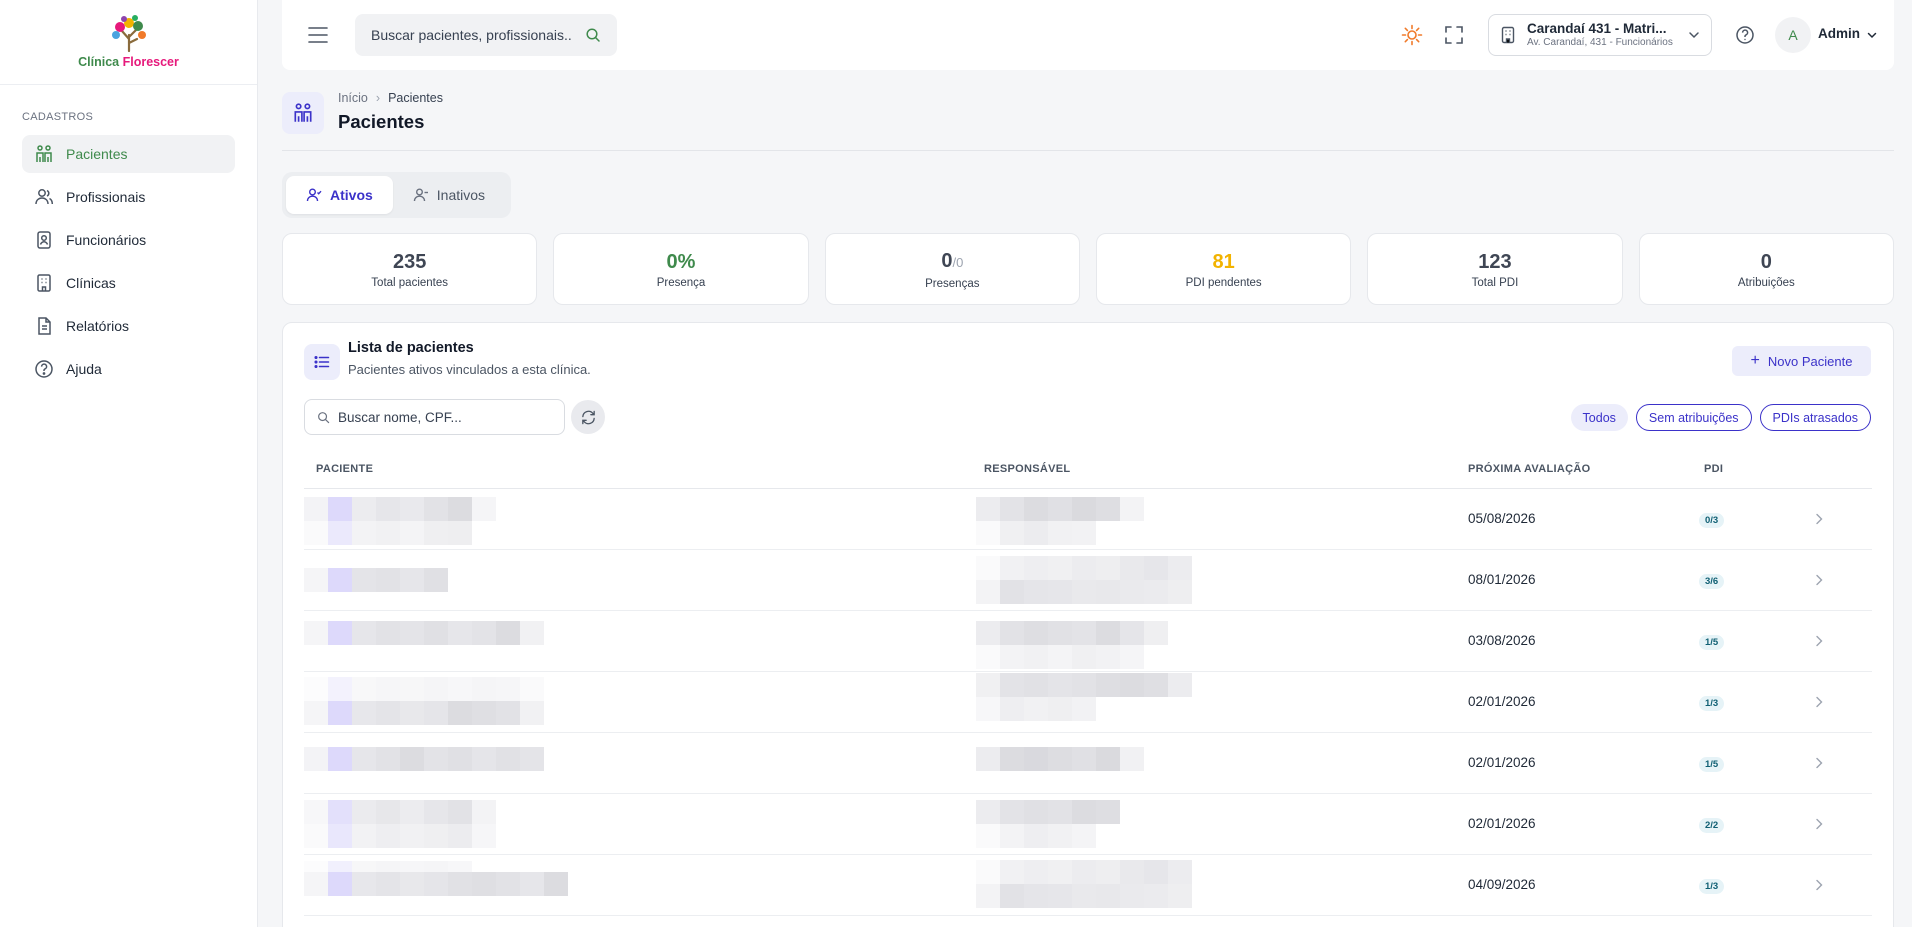 This screenshot has width=1912, height=927. What do you see at coordinates (128, 62) in the screenshot?
I see `logo-text: Clínica Florescer` at bounding box center [128, 62].